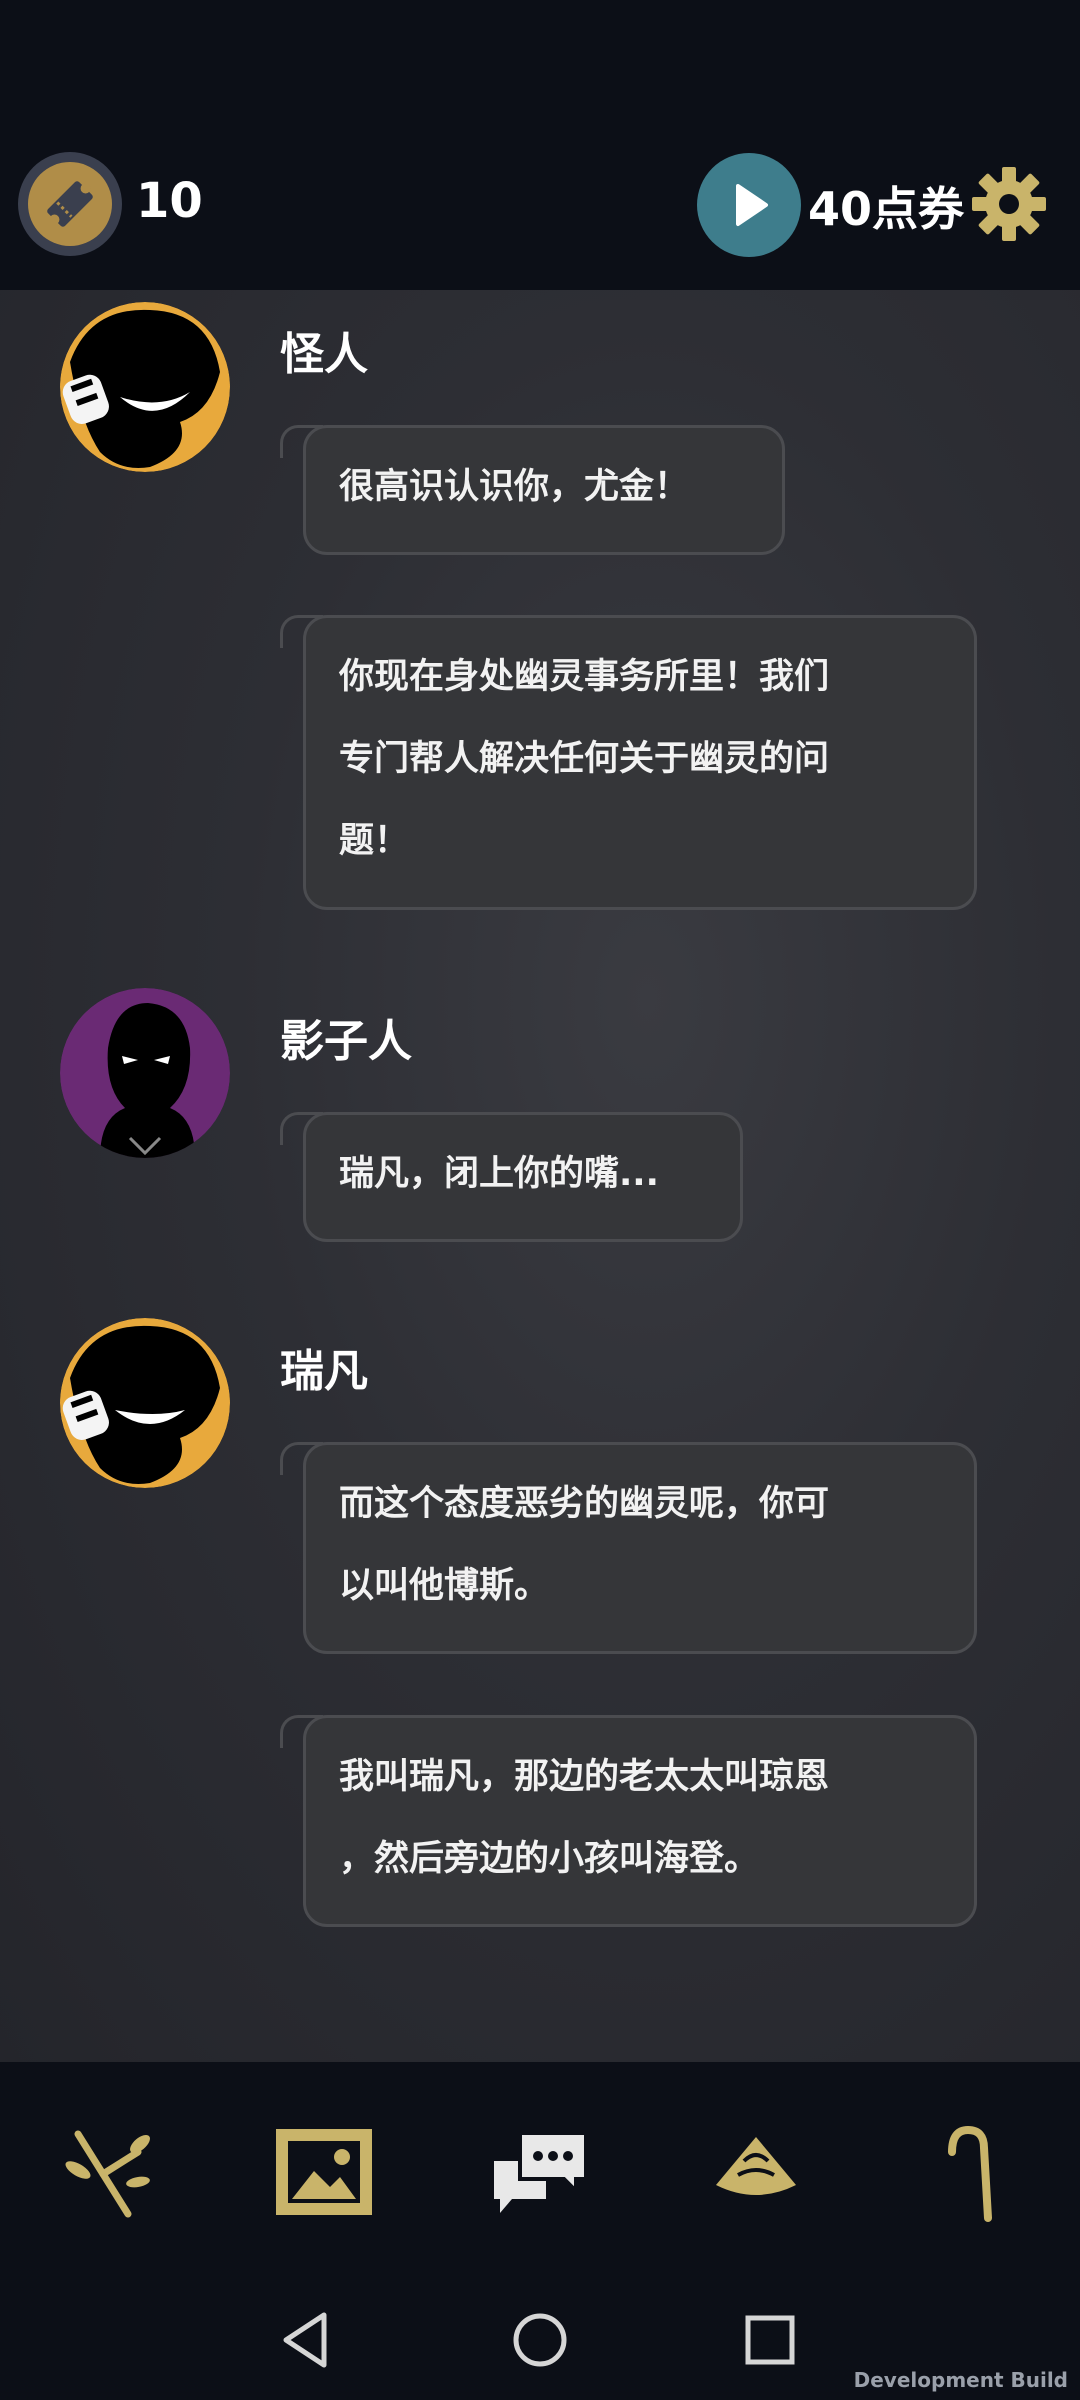 The height and width of the screenshot is (2400, 1080). I want to click on smiling-character-avatar-icon, so click(145, 1403).